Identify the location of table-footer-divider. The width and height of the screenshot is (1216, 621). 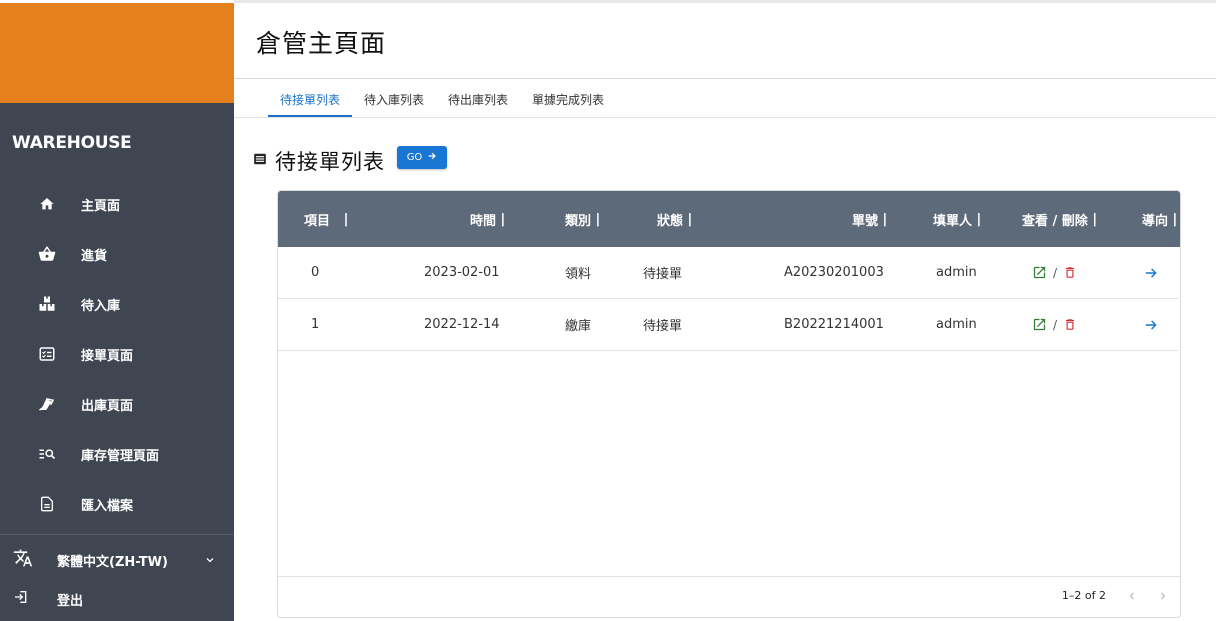
(729, 576).